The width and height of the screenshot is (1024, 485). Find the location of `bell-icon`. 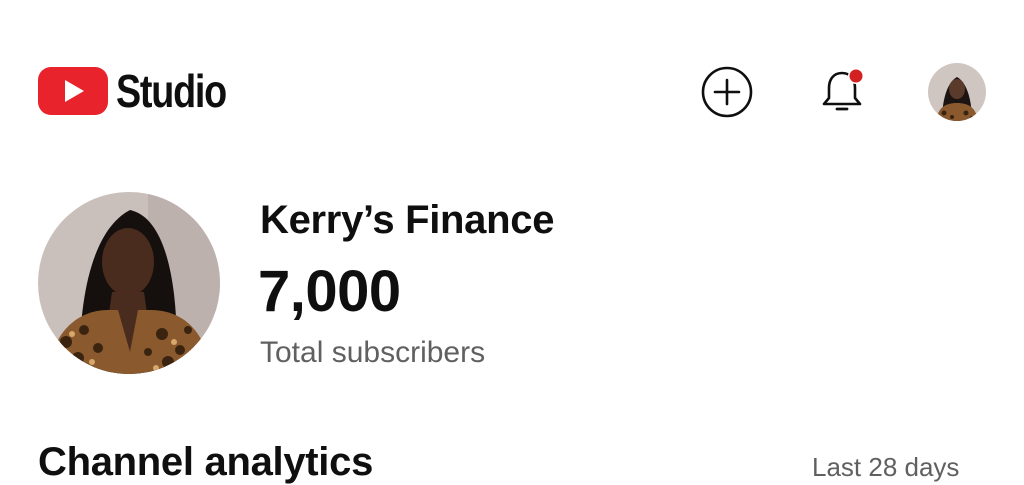

bell-icon is located at coordinates (843, 89).